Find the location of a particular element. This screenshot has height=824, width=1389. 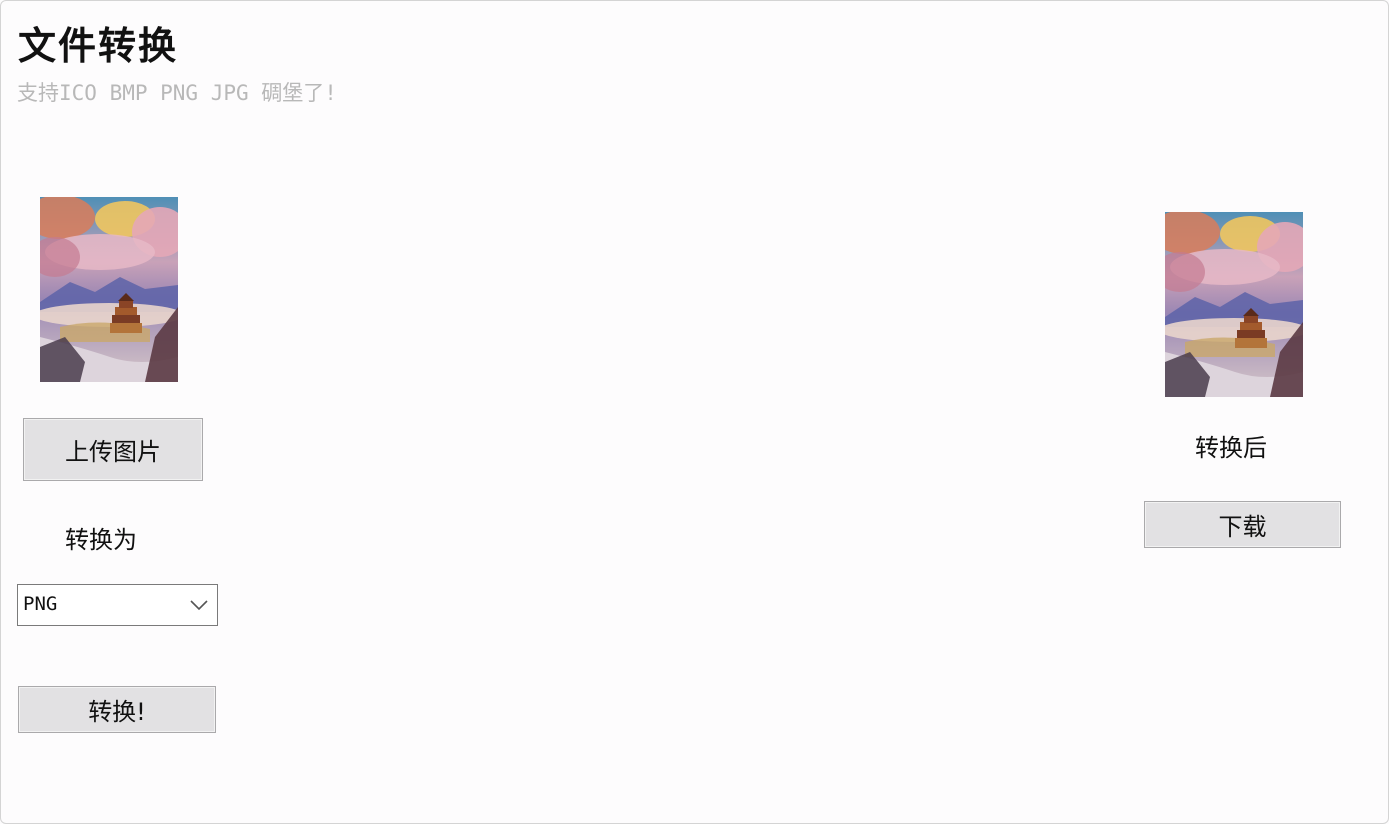

format-select: PNG is located at coordinates (117, 605).